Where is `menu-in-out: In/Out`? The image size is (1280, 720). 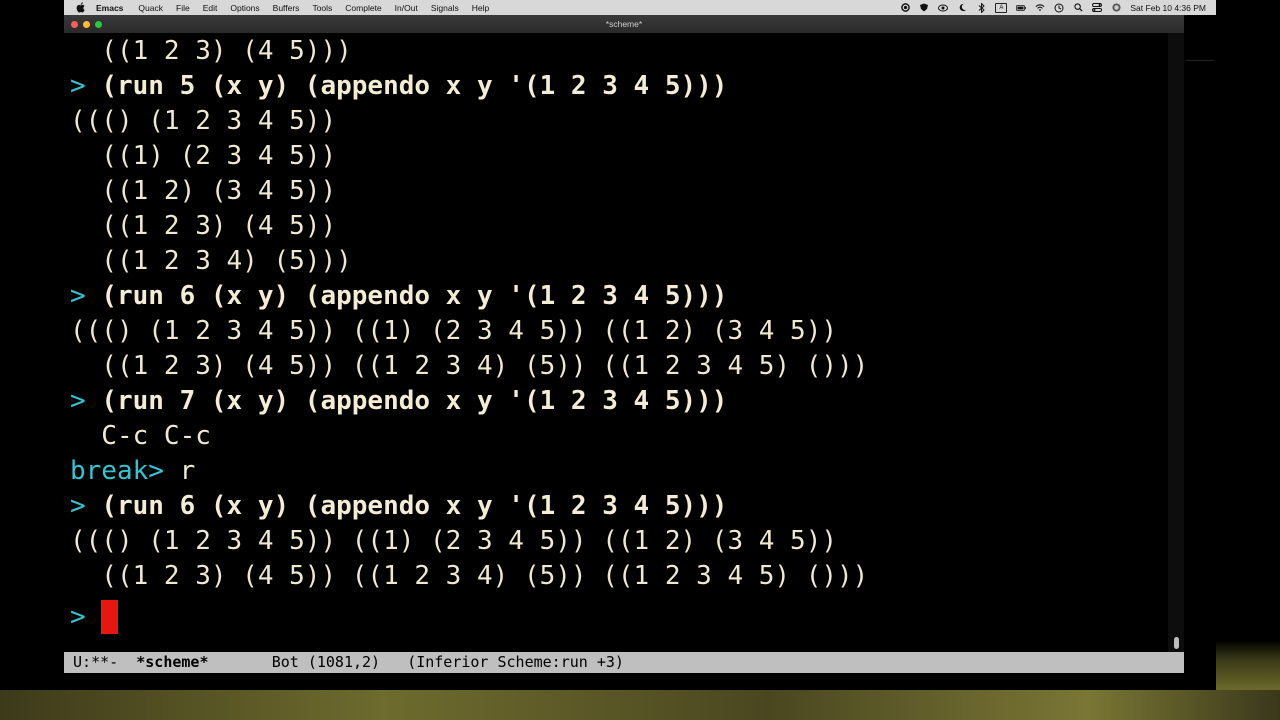 menu-in-out: In/Out is located at coordinates (406, 8).